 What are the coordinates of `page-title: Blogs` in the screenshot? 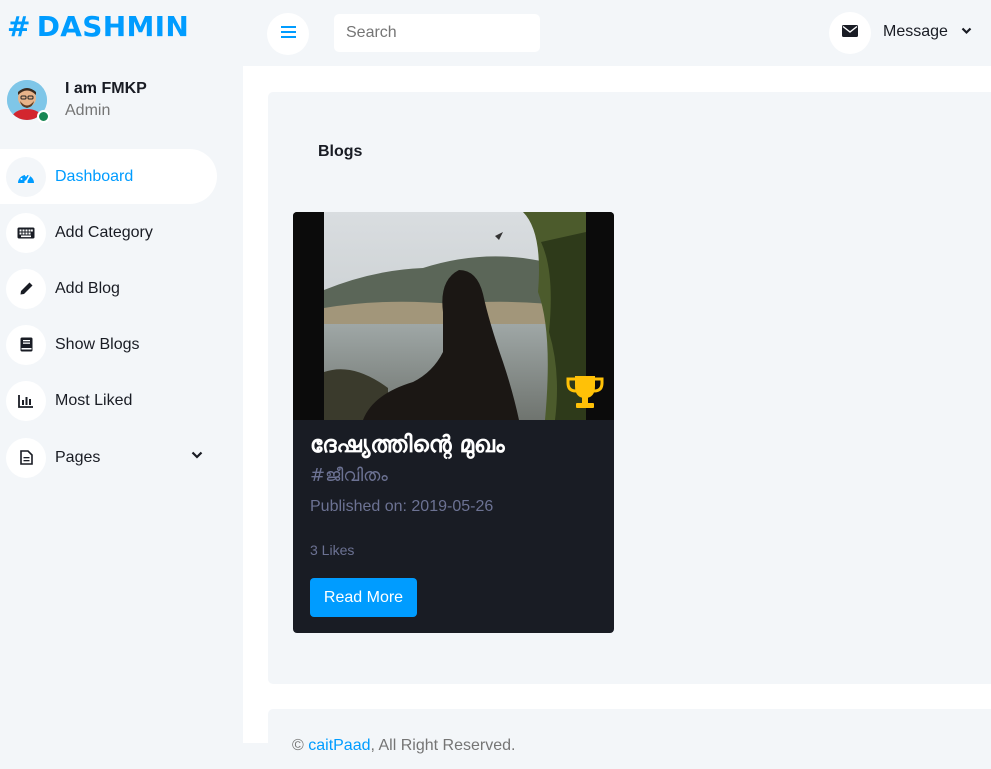 It's located at (340, 151).